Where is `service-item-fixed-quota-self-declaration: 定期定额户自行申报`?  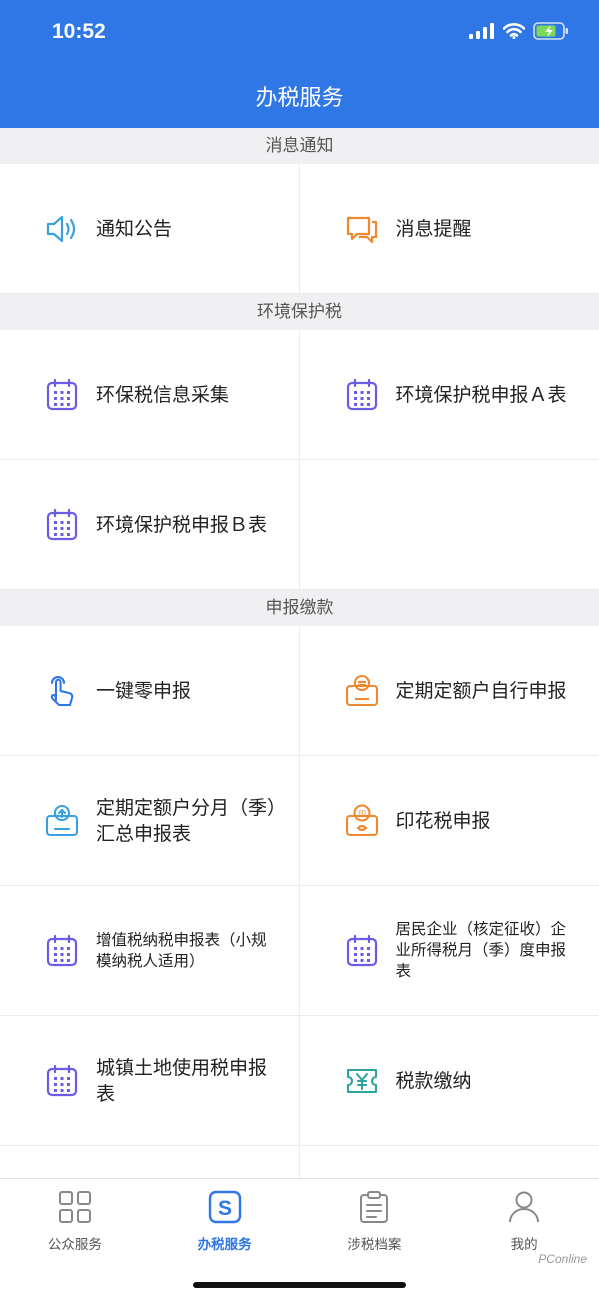
service-item-fixed-quota-self-declaration: 定期定额户自行申报 is located at coordinates (449, 691).